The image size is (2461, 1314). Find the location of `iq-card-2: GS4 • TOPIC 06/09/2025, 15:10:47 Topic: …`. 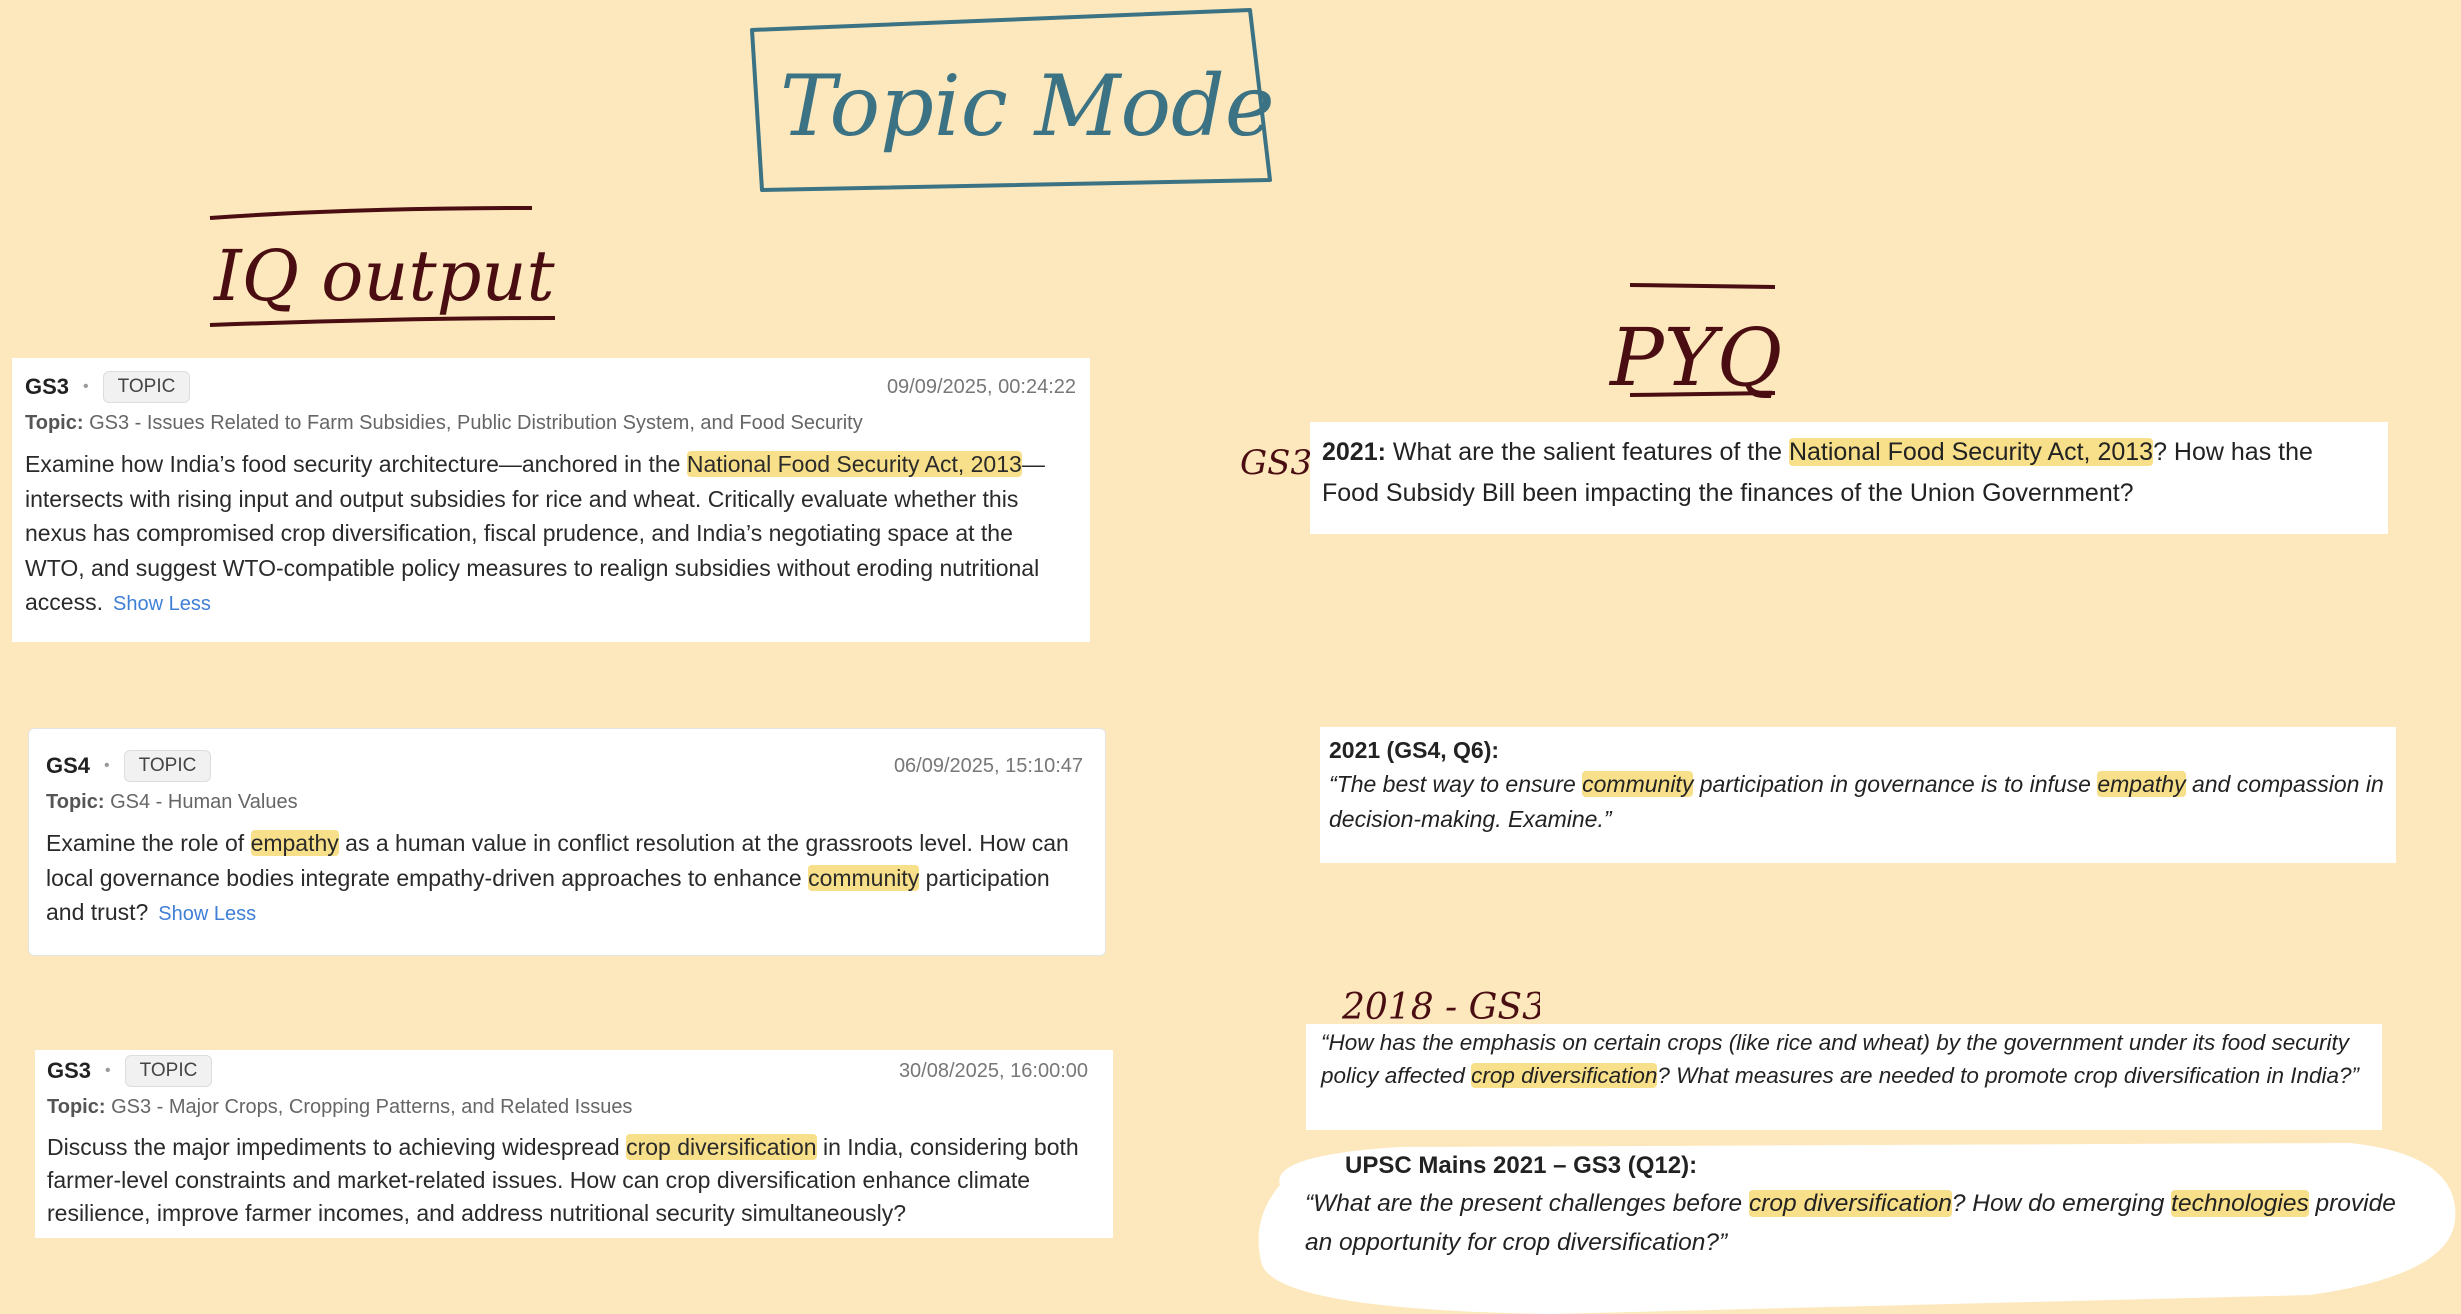

iq-card-2: GS4 • TOPIC 06/09/2025, 15:10:47 Topic: … is located at coordinates (567, 842).